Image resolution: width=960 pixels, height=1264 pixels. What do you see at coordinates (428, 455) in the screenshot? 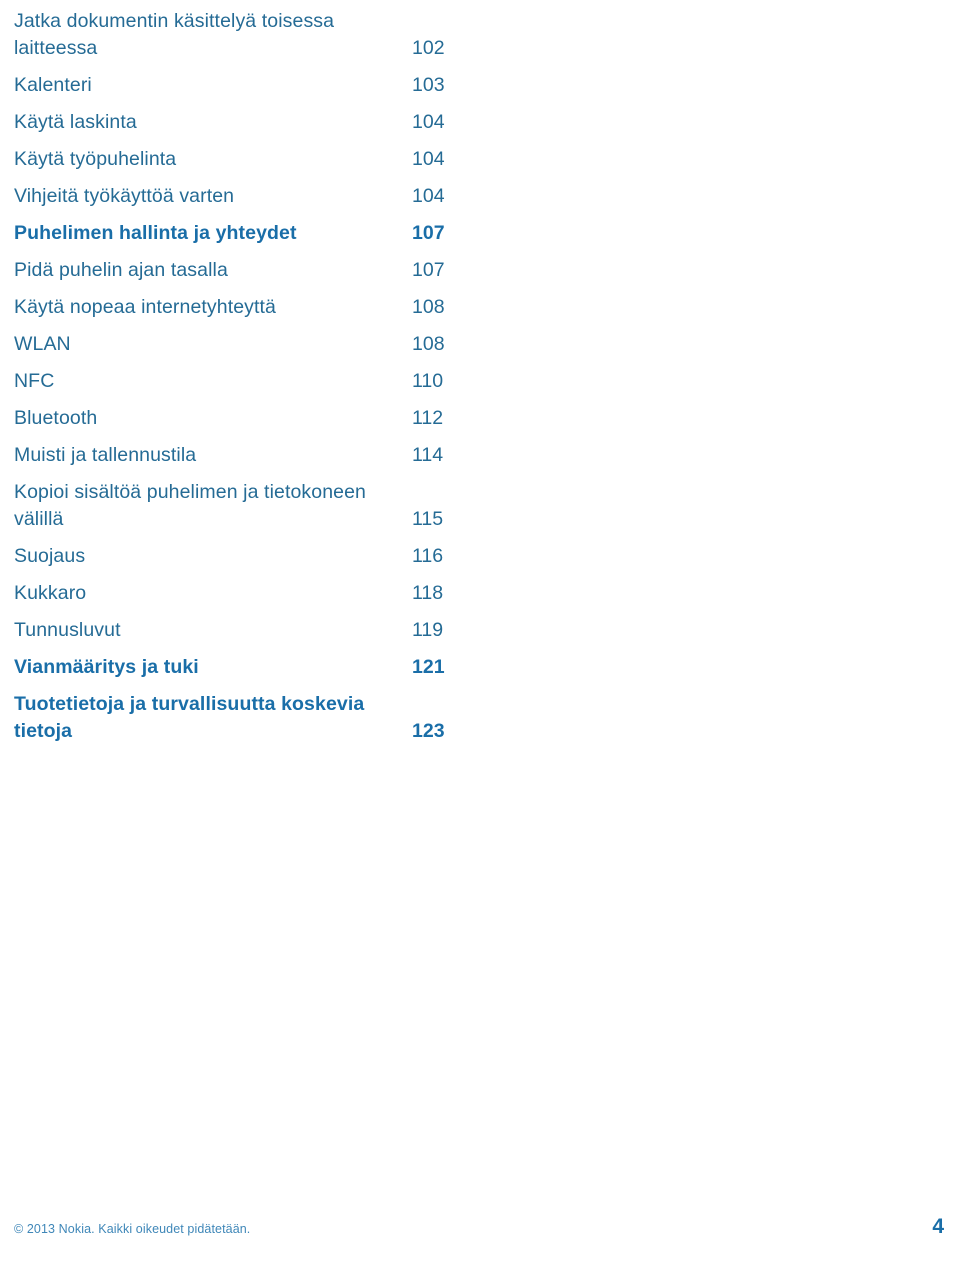
I see `toc-entry-page-number: 114` at bounding box center [428, 455].